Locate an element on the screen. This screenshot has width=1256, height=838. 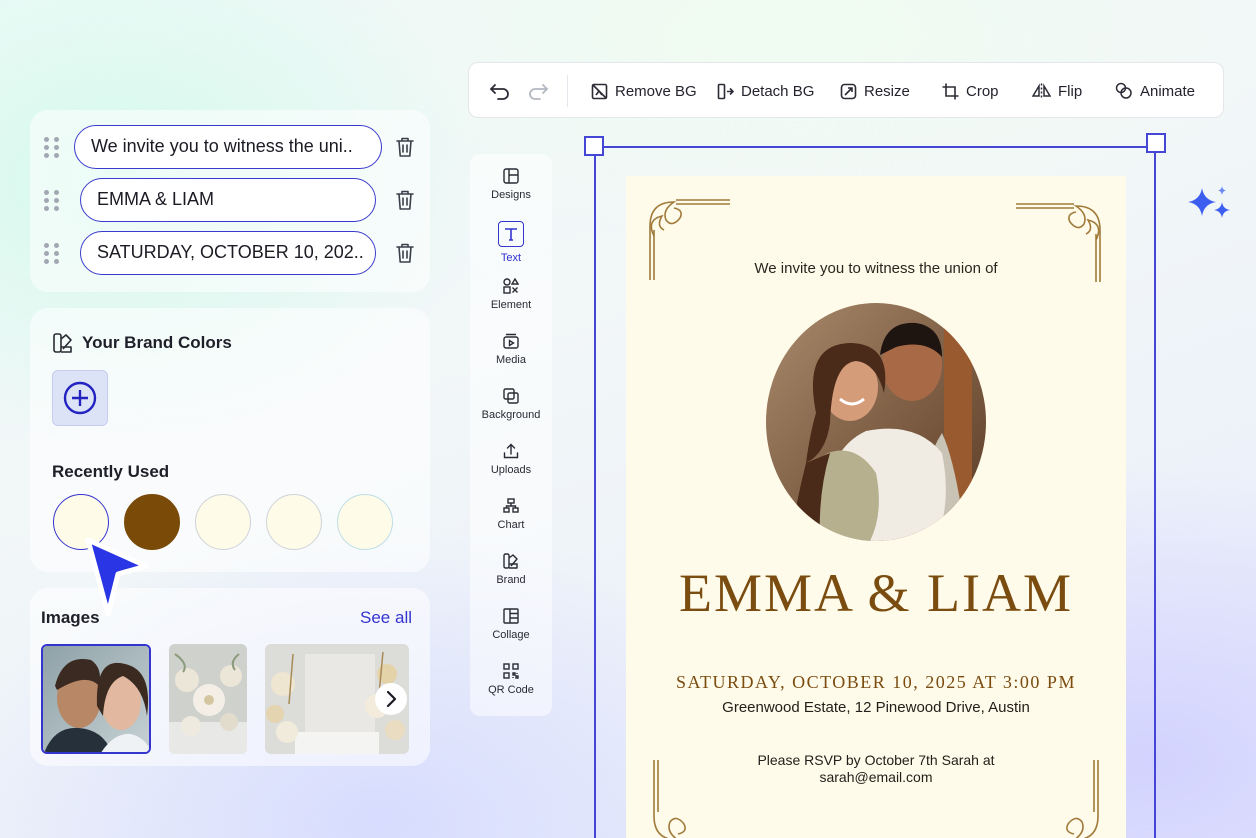
sidebar-item-designs: Designs is located at coordinates (511, 181).